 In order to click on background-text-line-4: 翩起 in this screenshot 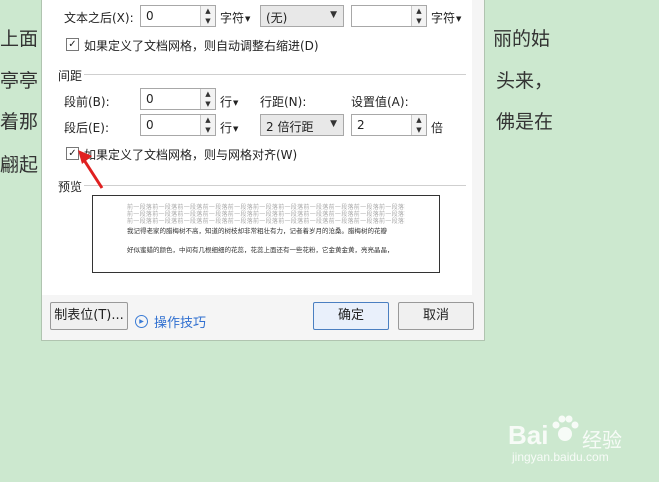, I will do `click(19, 165)`.